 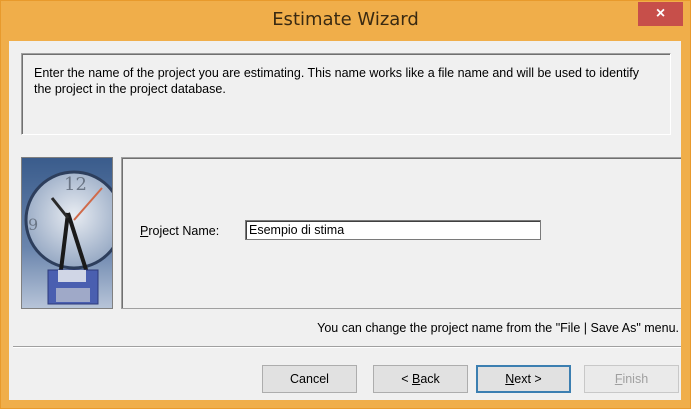 I want to click on cancel-label: Cancel, so click(x=309, y=379).